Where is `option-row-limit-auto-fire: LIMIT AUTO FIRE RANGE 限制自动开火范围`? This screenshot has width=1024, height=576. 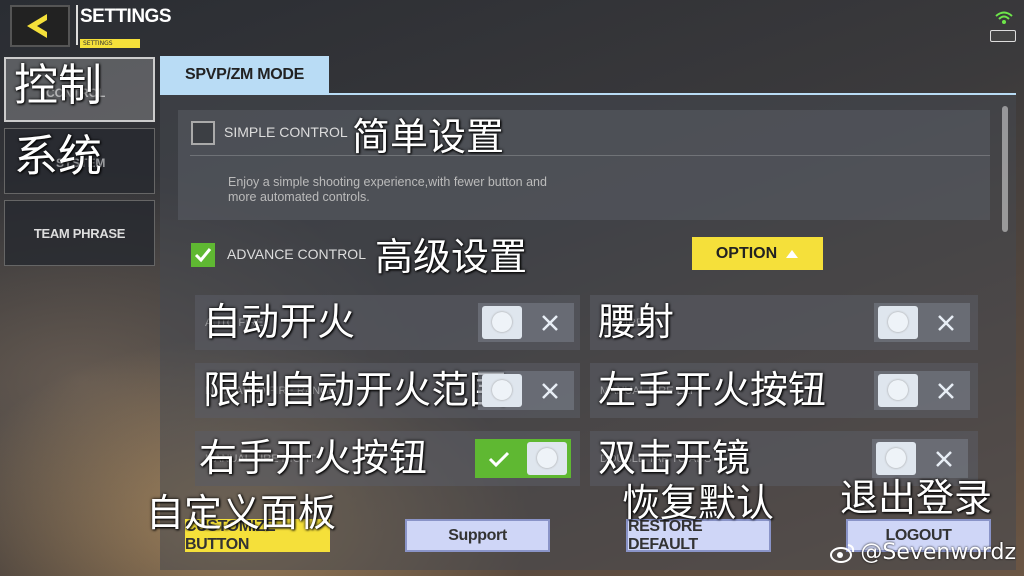 option-row-limit-auto-fire: LIMIT AUTO FIRE RANGE 限制自动开火范围 is located at coordinates (387, 390).